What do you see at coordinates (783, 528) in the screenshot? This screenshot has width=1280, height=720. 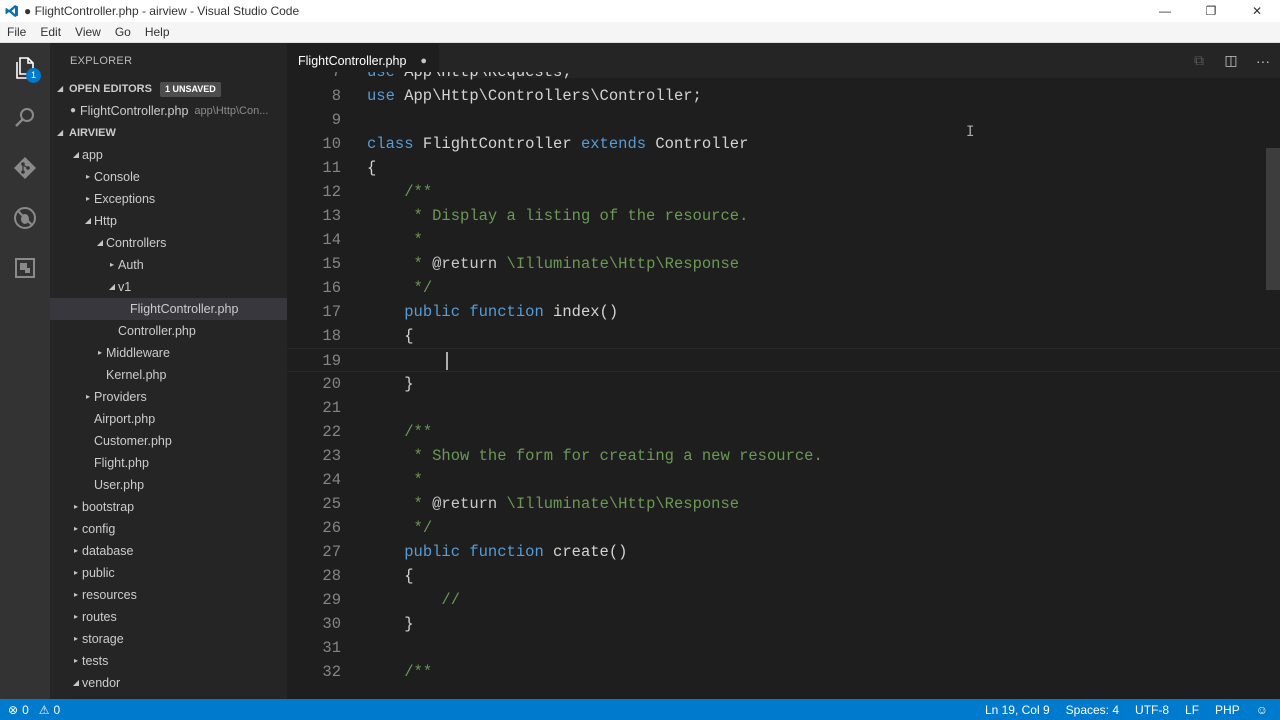 I see `code-line: 26 */` at bounding box center [783, 528].